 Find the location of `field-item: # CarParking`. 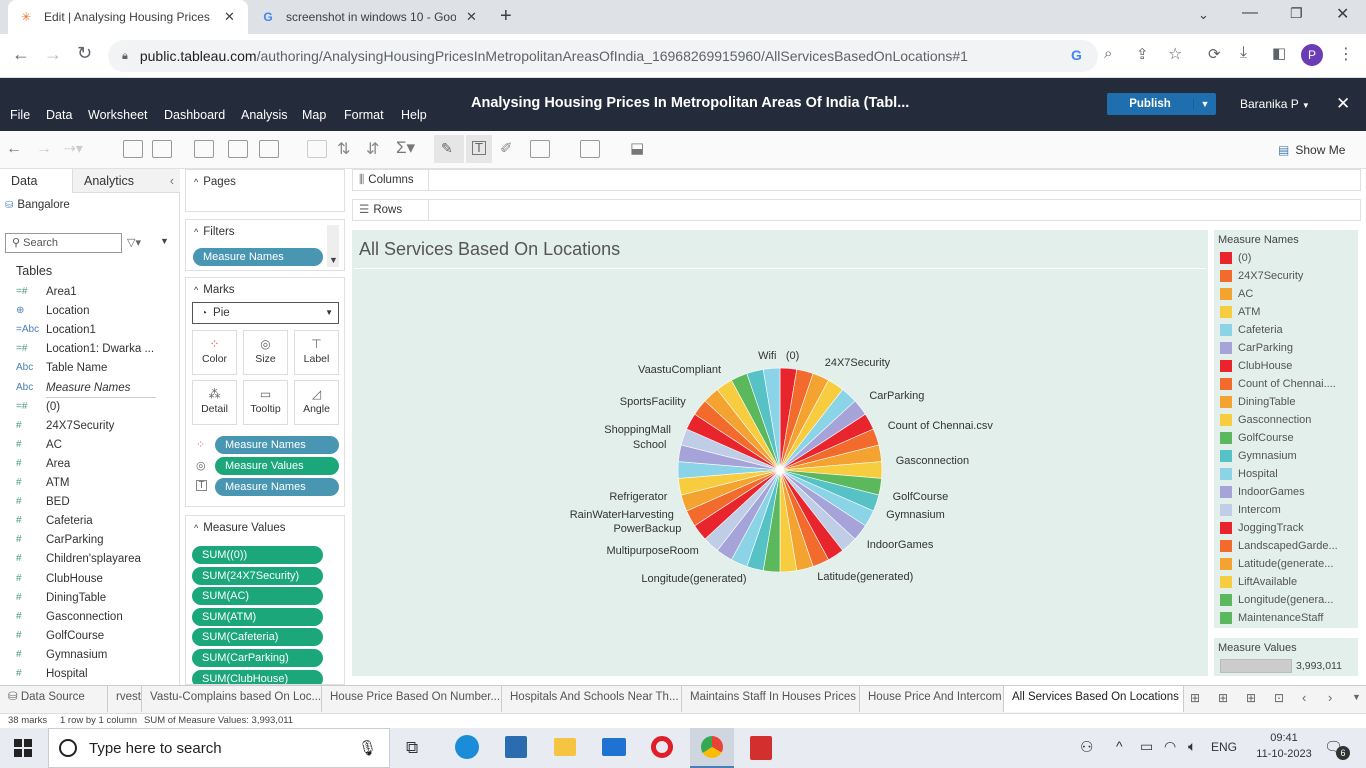

field-item: # CarParking is located at coordinates (60, 540).